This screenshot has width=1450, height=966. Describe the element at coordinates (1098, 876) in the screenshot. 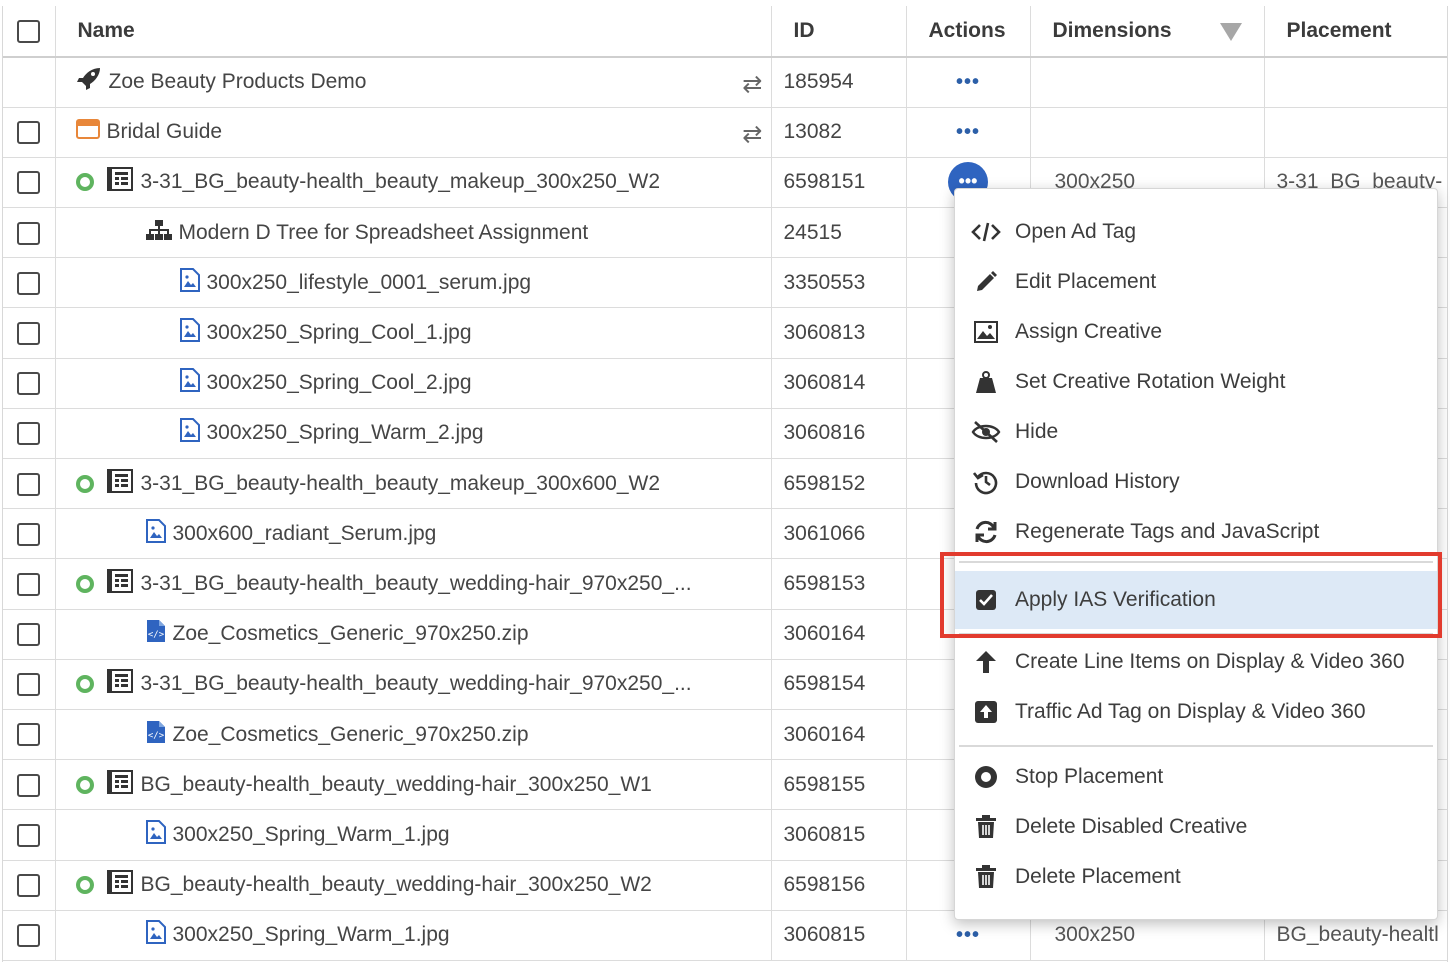

I see `menu-item-label: Delete Placement` at that location.